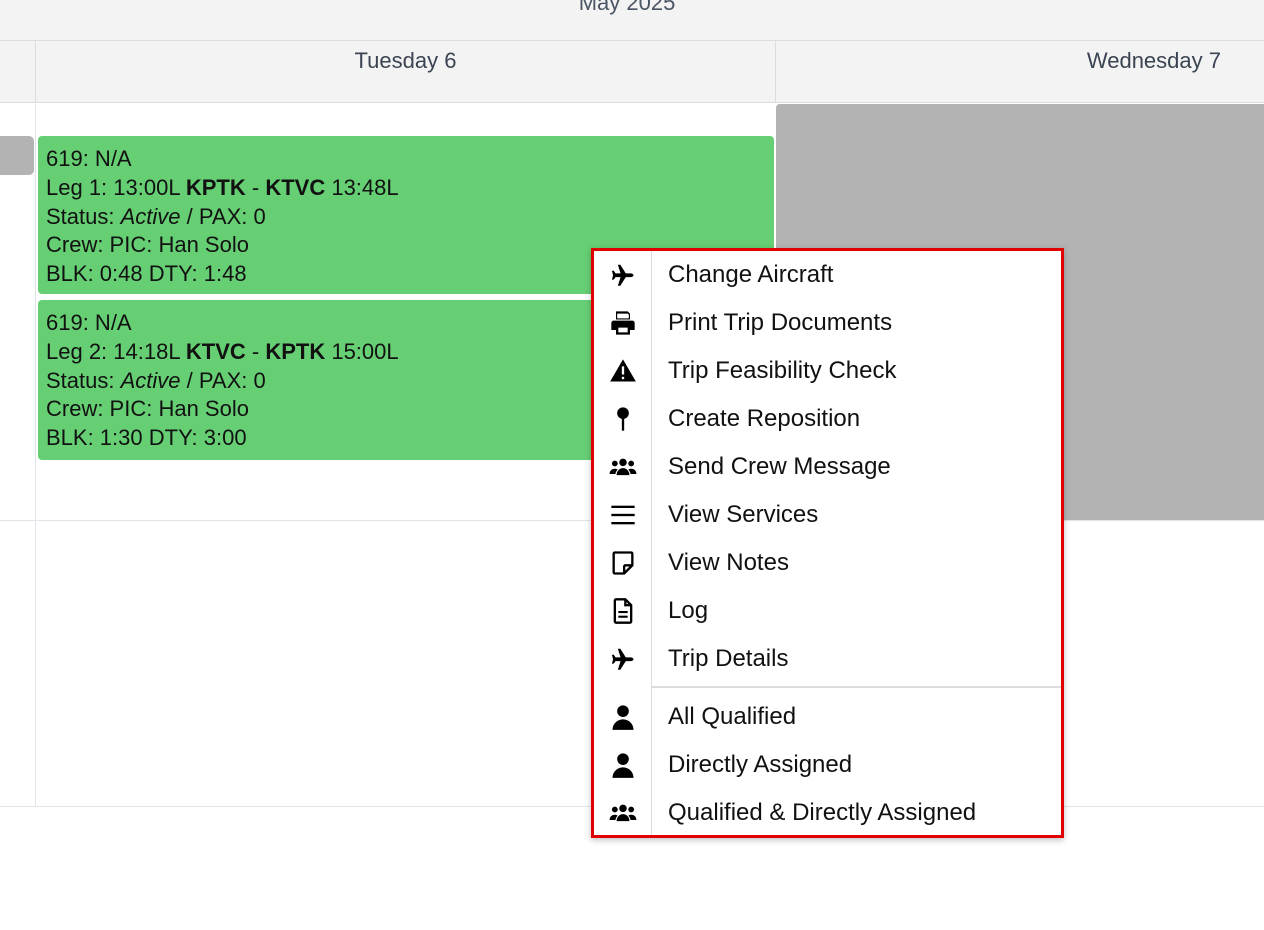 This screenshot has height=930, width=1264. Describe the element at coordinates (623, 323) in the screenshot. I see `printer-icon` at that location.